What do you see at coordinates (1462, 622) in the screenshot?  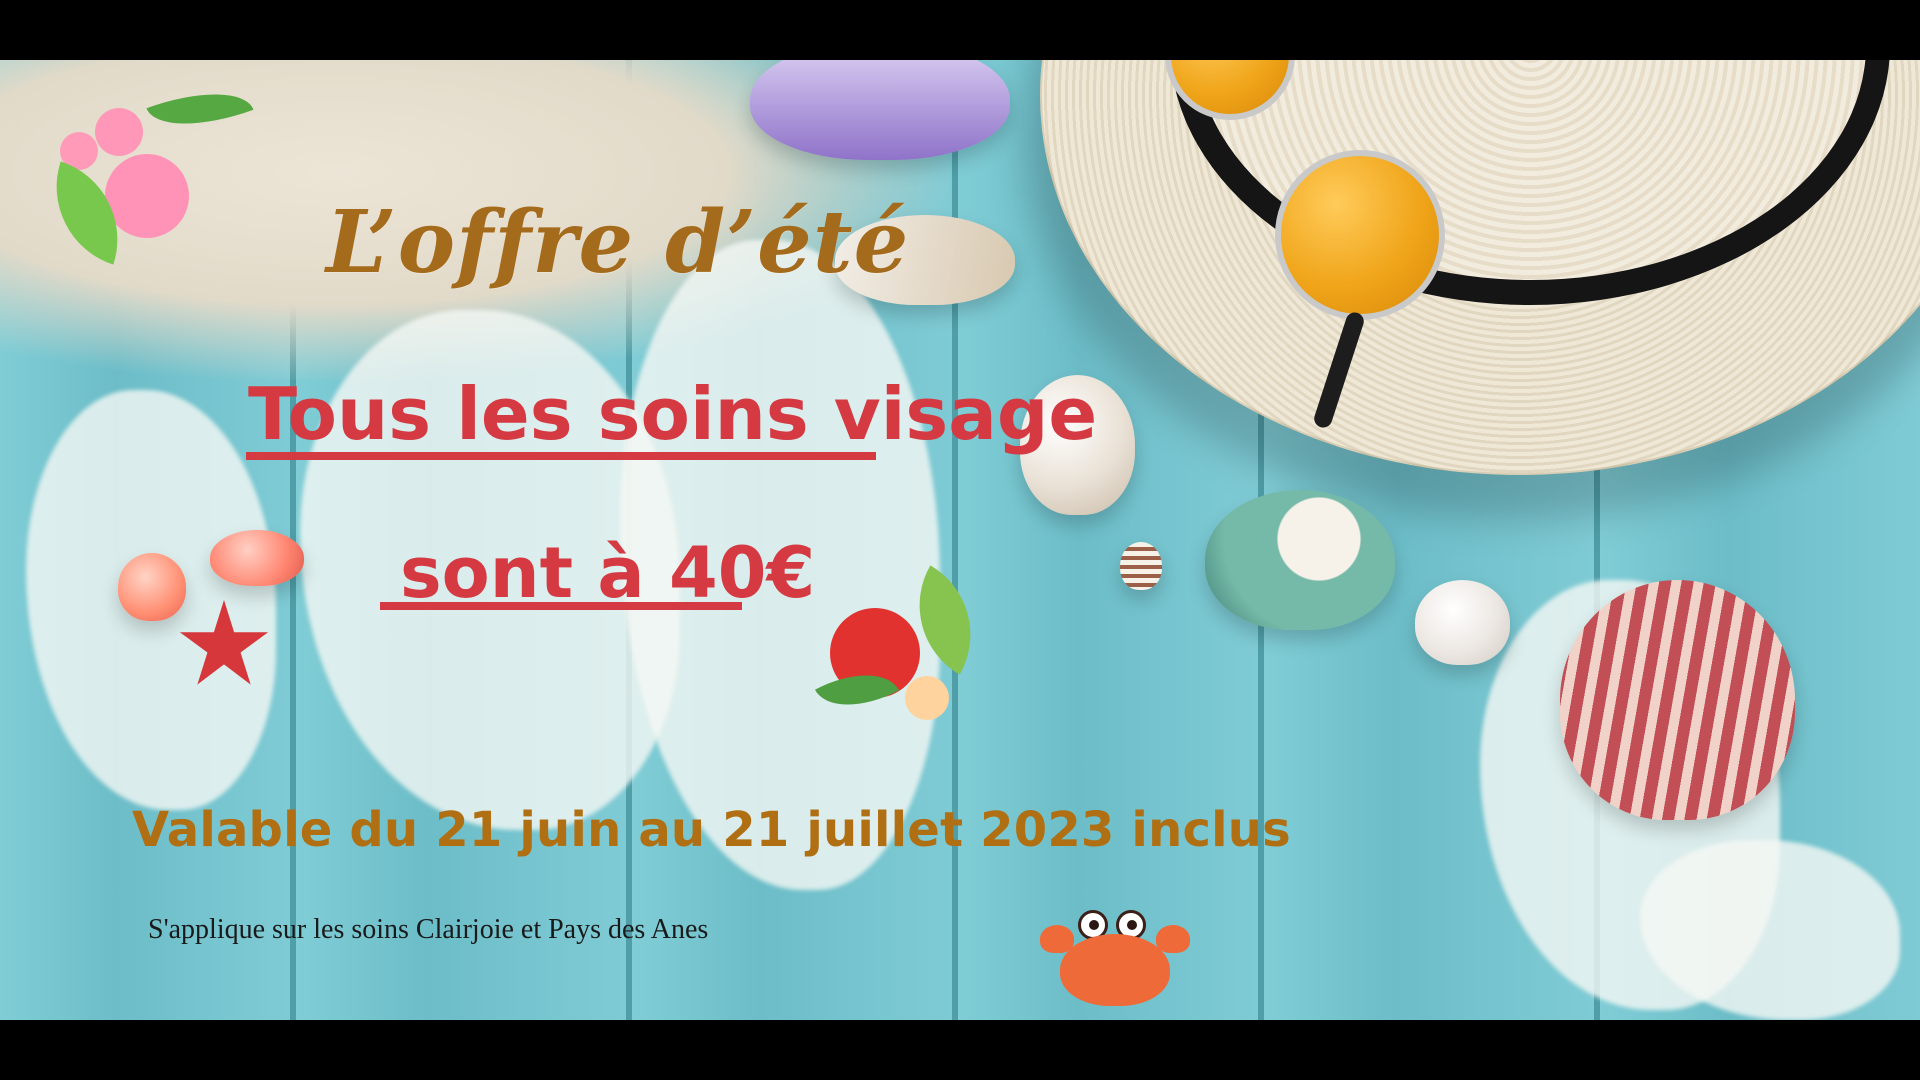 I see `small-white-shell` at bounding box center [1462, 622].